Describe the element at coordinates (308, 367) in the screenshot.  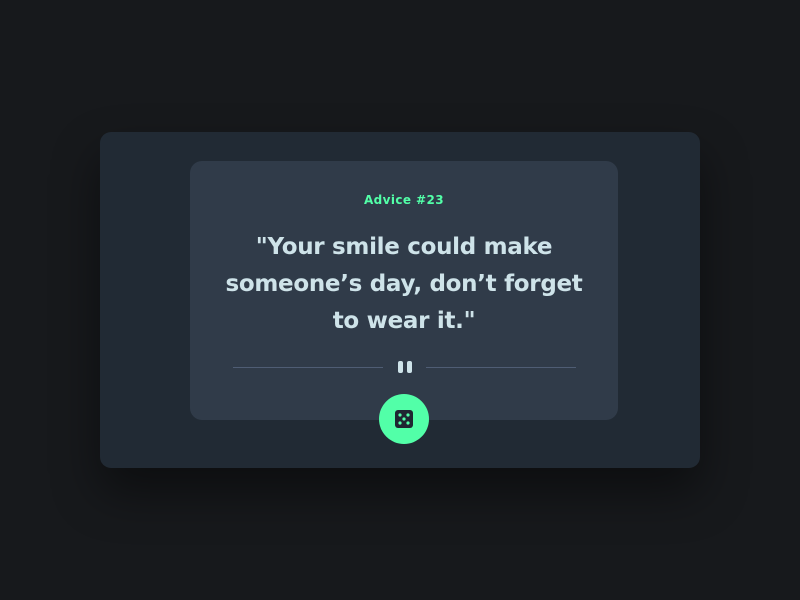
I see `divider-line-left` at that location.